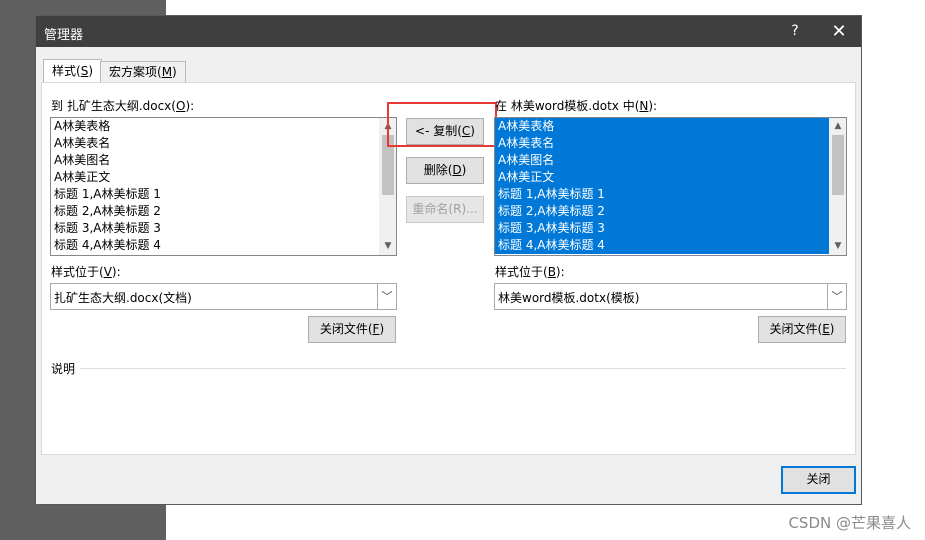 The width and height of the screenshot is (925, 540). Describe the element at coordinates (818, 480) in the screenshot. I see `close-dialog-button: 关闭` at that location.